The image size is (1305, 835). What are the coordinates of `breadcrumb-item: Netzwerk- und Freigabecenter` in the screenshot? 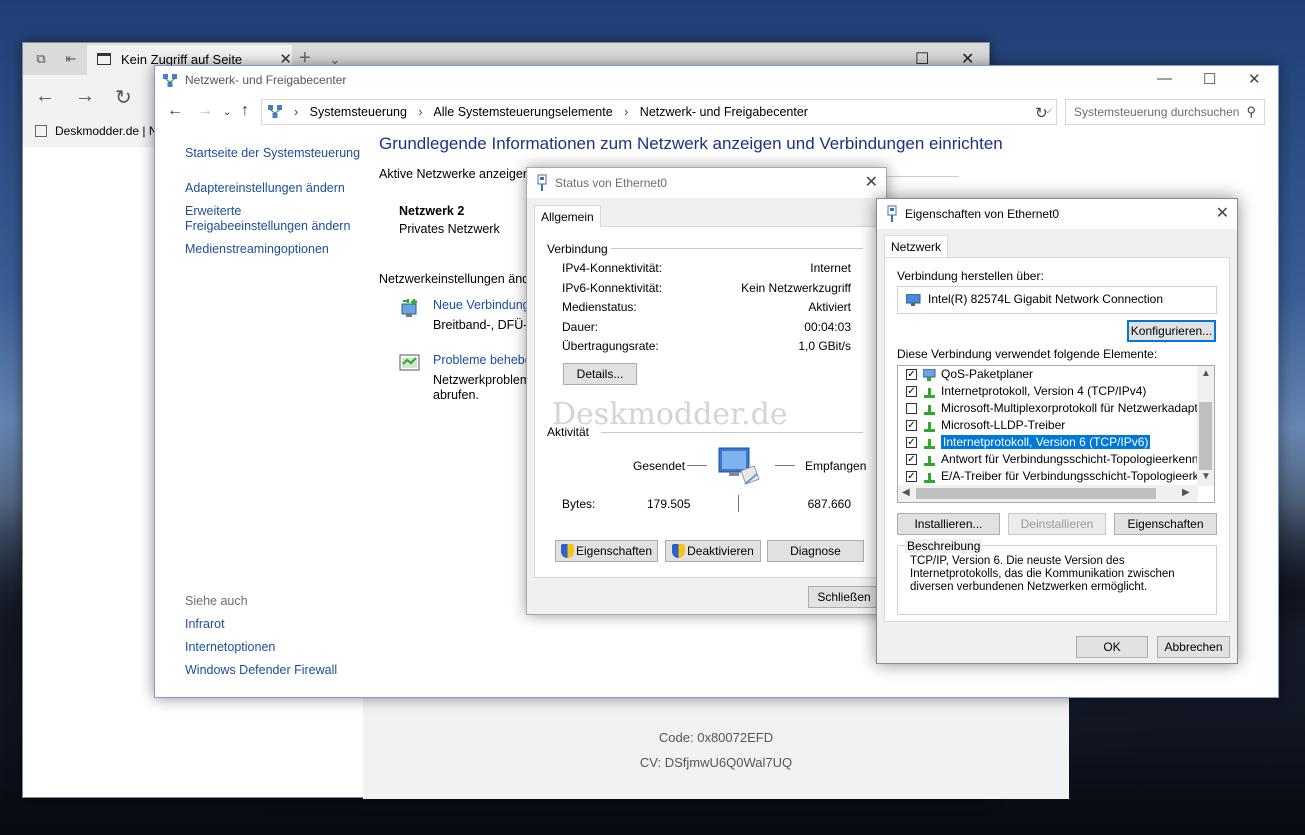 It's located at (724, 112).